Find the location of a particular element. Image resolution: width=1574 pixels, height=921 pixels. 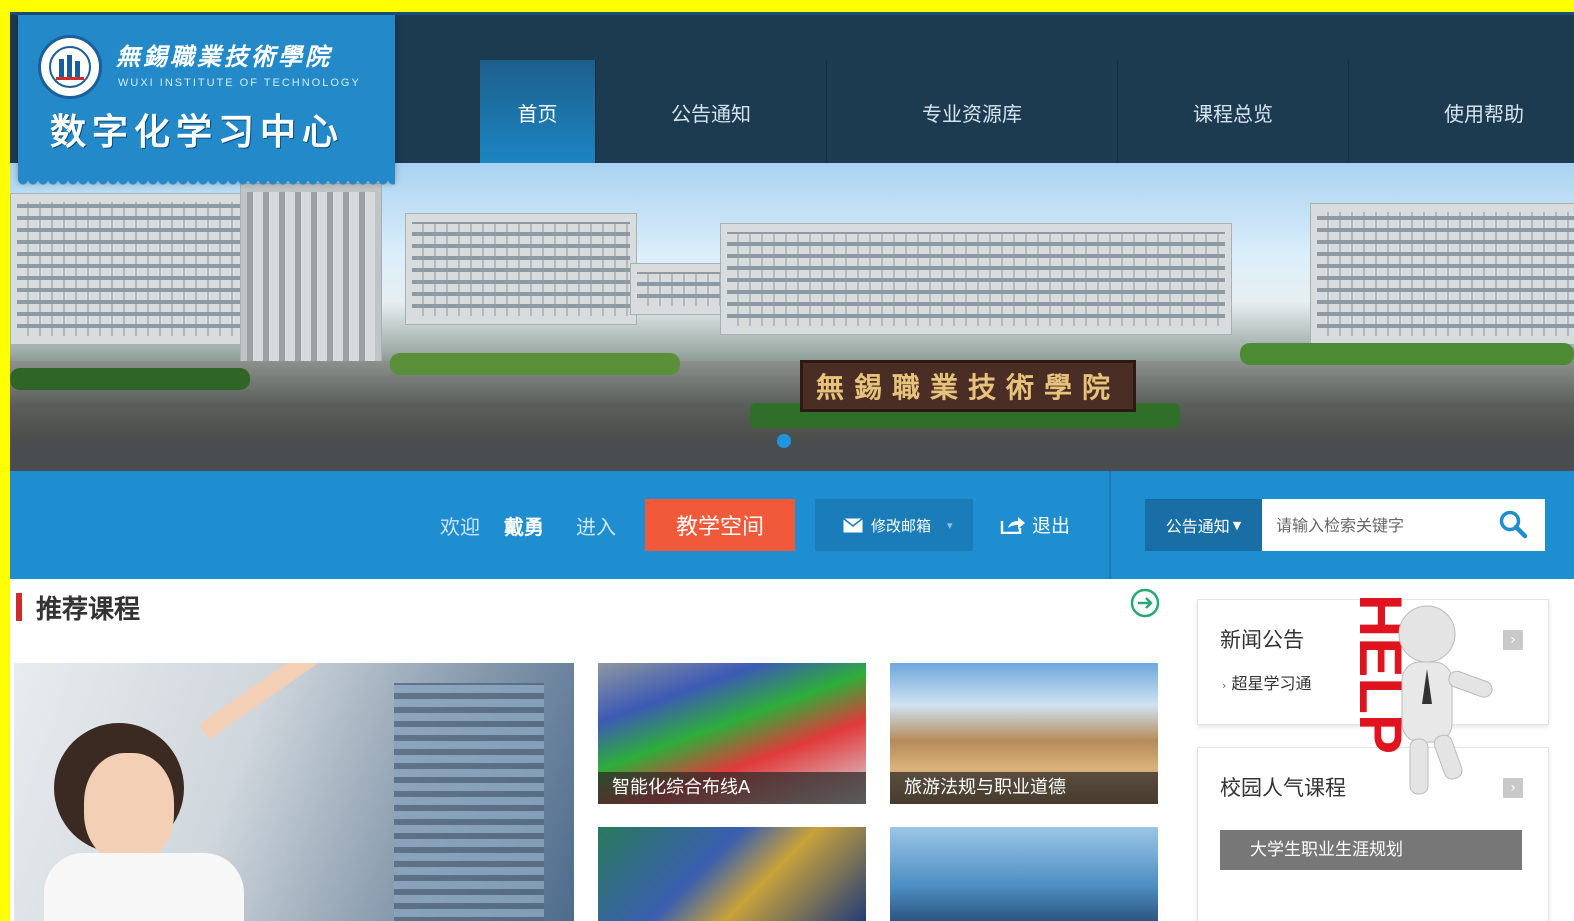

nav-announcements: 公告通知 is located at coordinates (711, 112).